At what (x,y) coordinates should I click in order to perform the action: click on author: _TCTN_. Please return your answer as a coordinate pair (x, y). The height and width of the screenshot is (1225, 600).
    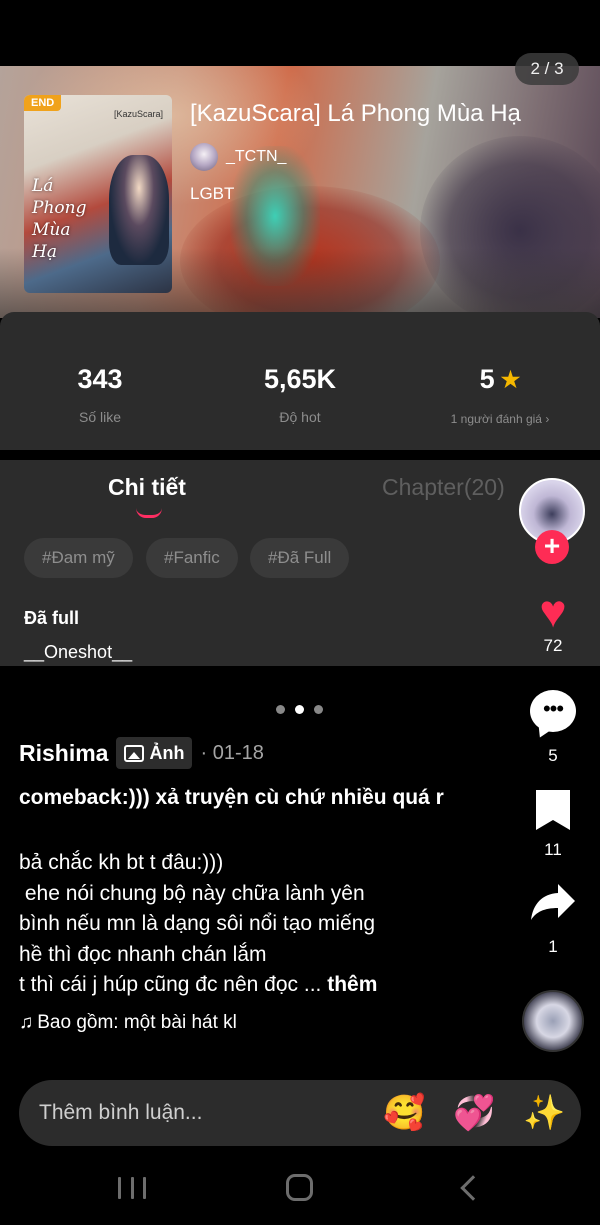
    Looking at the image, I should click on (238, 157).